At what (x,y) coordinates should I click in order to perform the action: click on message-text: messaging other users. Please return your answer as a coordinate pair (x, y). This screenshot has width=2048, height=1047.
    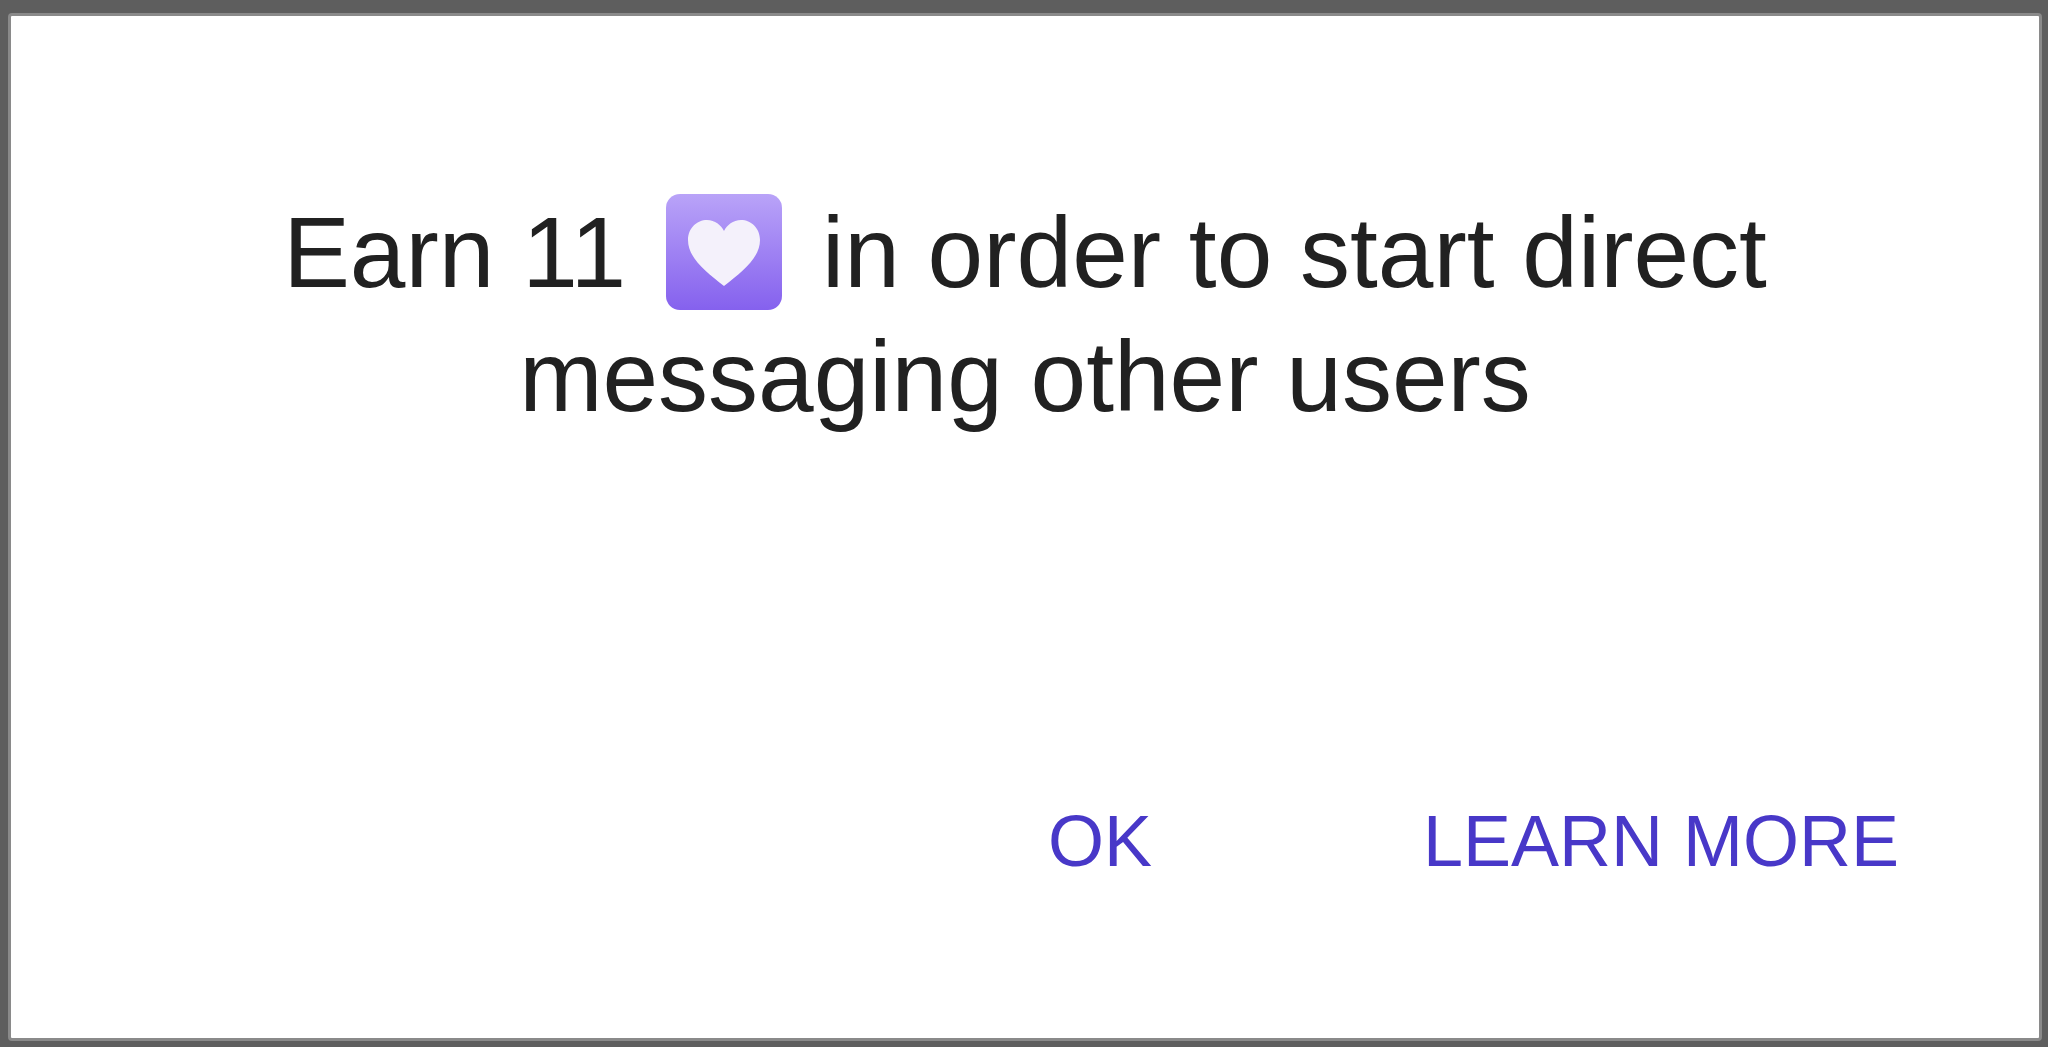
    Looking at the image, I should click on (1025, 376).